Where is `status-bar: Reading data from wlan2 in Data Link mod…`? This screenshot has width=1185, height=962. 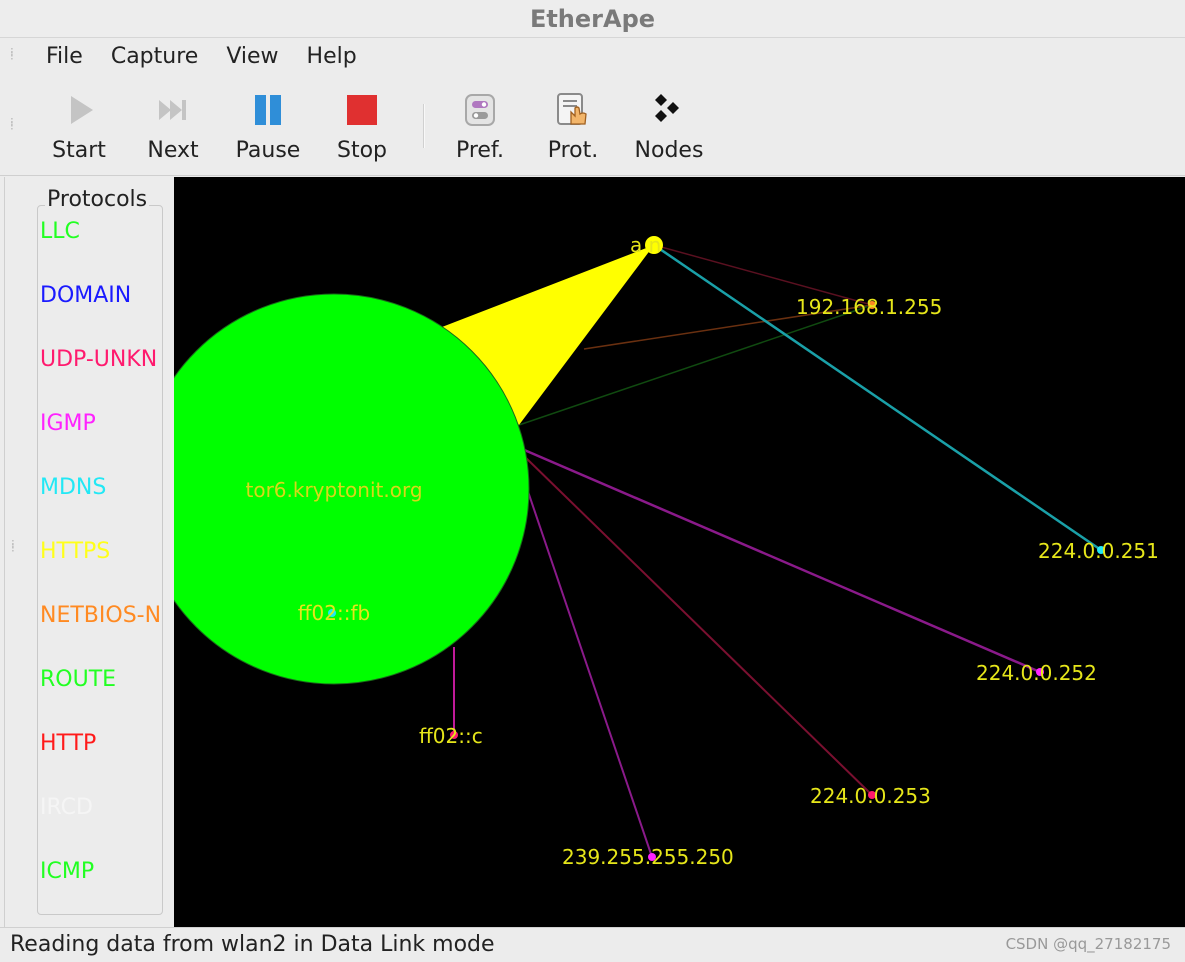 status-bar: Reading data from wlan2 in Data Link mod… is located at coordinates (592, 944).